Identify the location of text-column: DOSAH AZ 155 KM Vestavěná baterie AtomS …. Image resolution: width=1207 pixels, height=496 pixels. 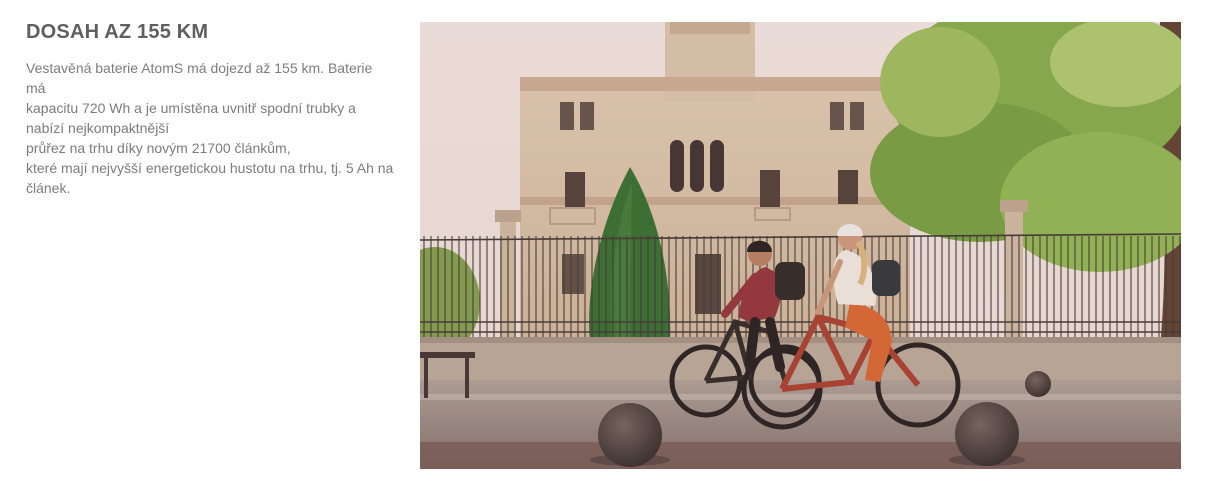
(210, 108).